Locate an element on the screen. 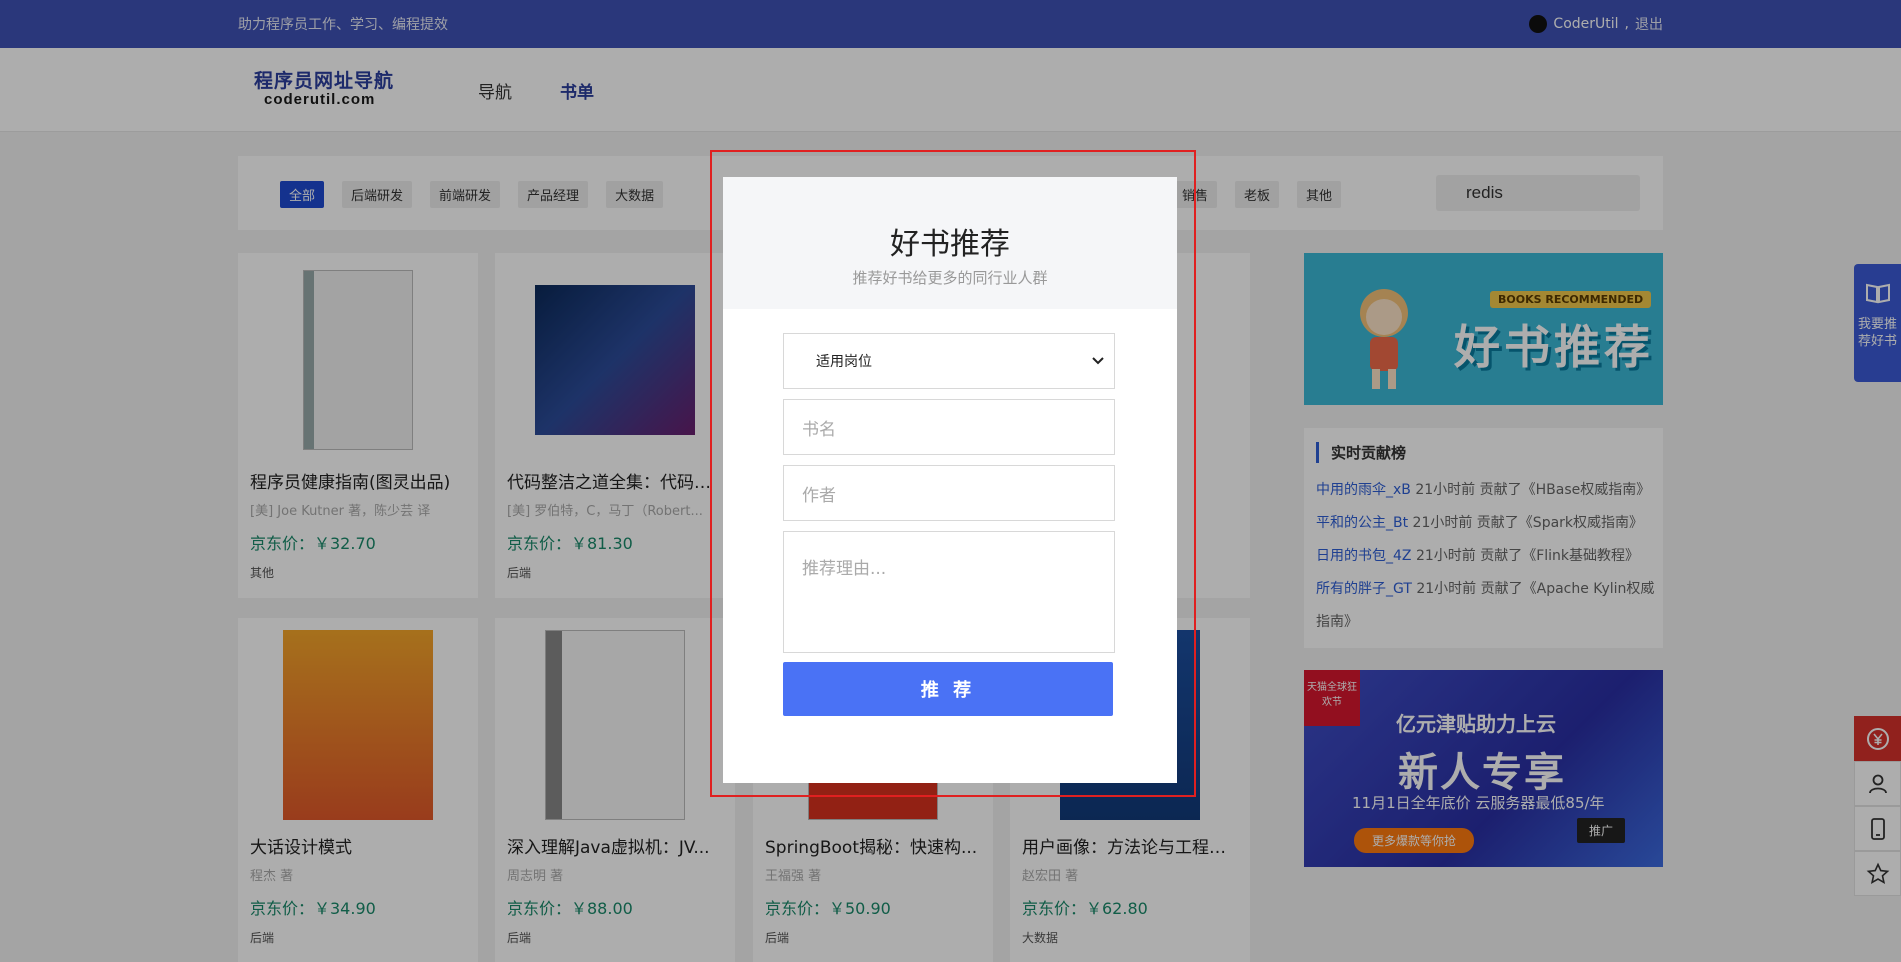  author-placeholder: 作者 is located at coordinates (819, 495).